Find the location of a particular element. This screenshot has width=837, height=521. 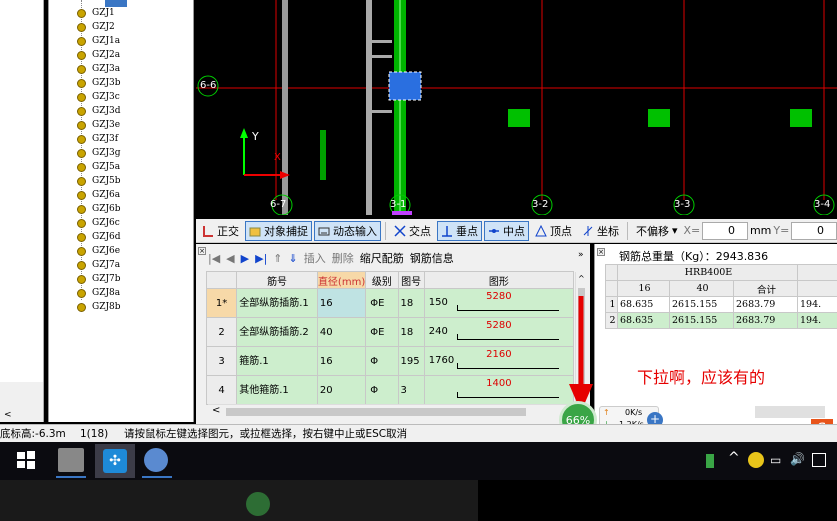

shape-cell: 240 5280 is located at coordinates (499, 332).